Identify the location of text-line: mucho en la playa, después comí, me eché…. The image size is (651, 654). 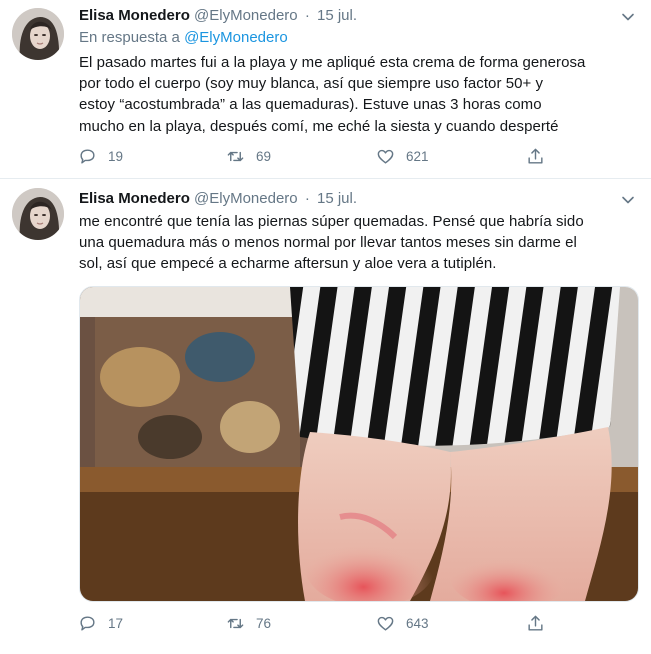
(319, 126).